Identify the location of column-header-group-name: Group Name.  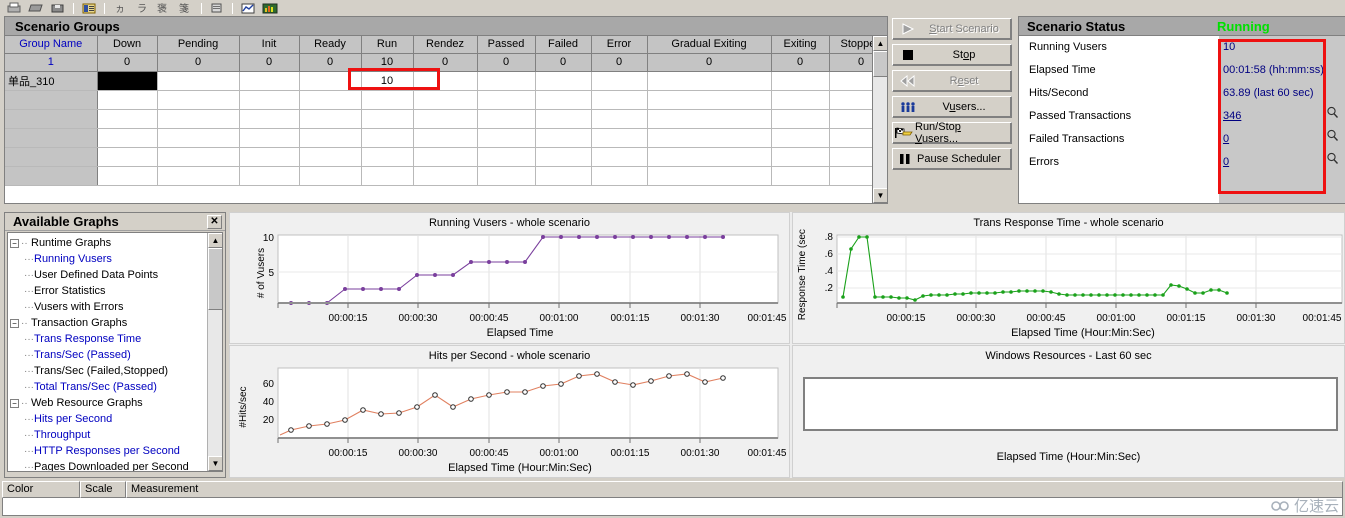
(51, 45).